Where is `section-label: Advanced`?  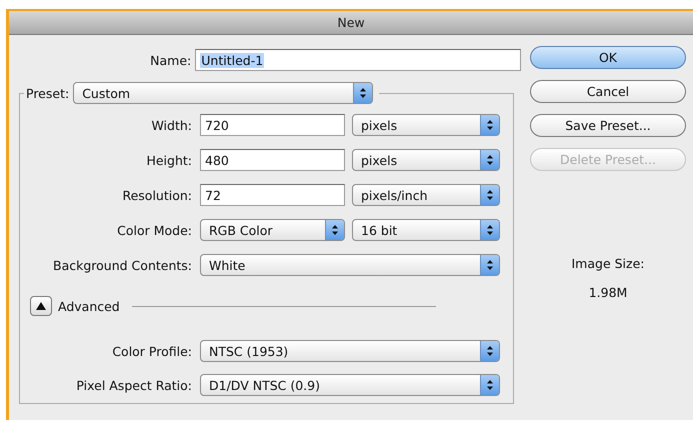 section-label: Advanced is located at coordinates (89, 306).